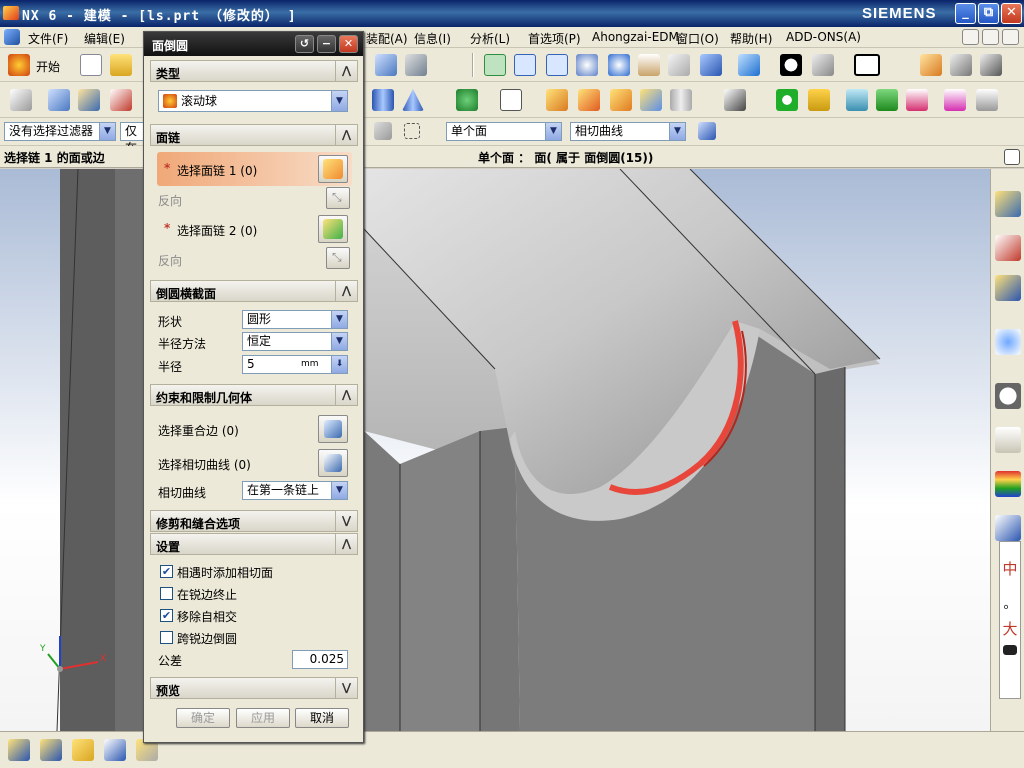  Describe the element at coordinates (91, 65) in the screenshot. I see `new-file-icon` at that location.